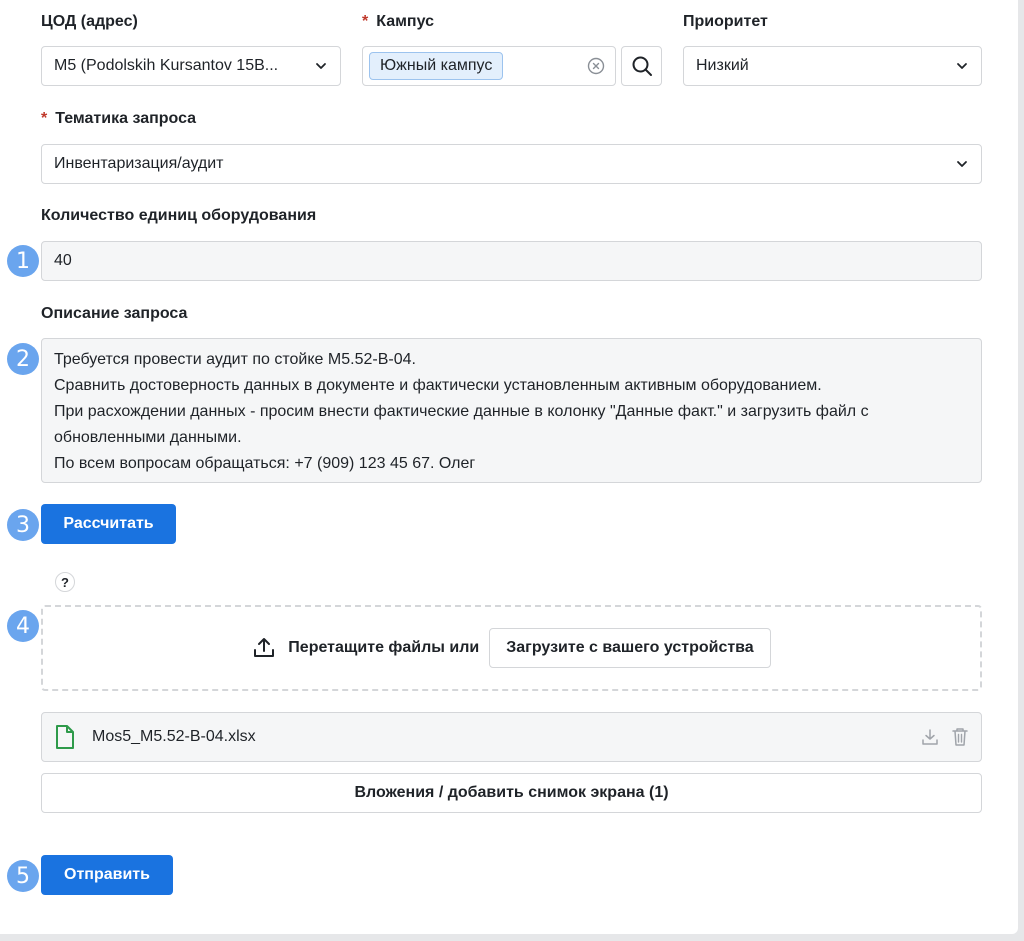 Image resolution: width=1024 pixels, height=941 pixels. I want to click on topic-value: Инвентаризация/аудит, so click(139, 163).